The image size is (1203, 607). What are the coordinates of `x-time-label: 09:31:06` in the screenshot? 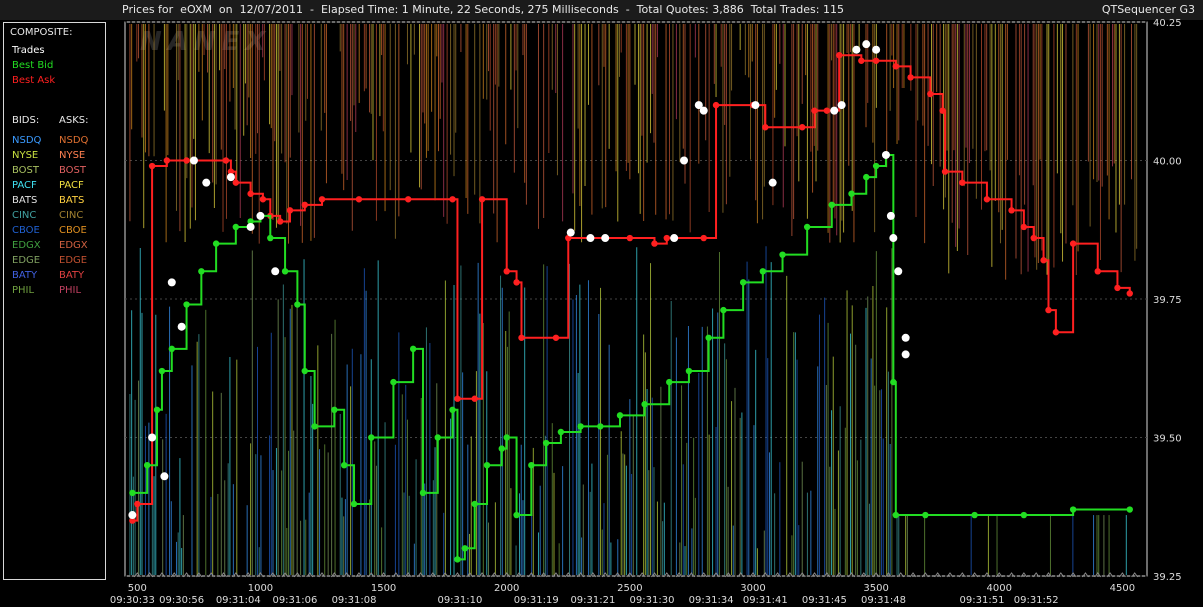 It's located at (294, 600).